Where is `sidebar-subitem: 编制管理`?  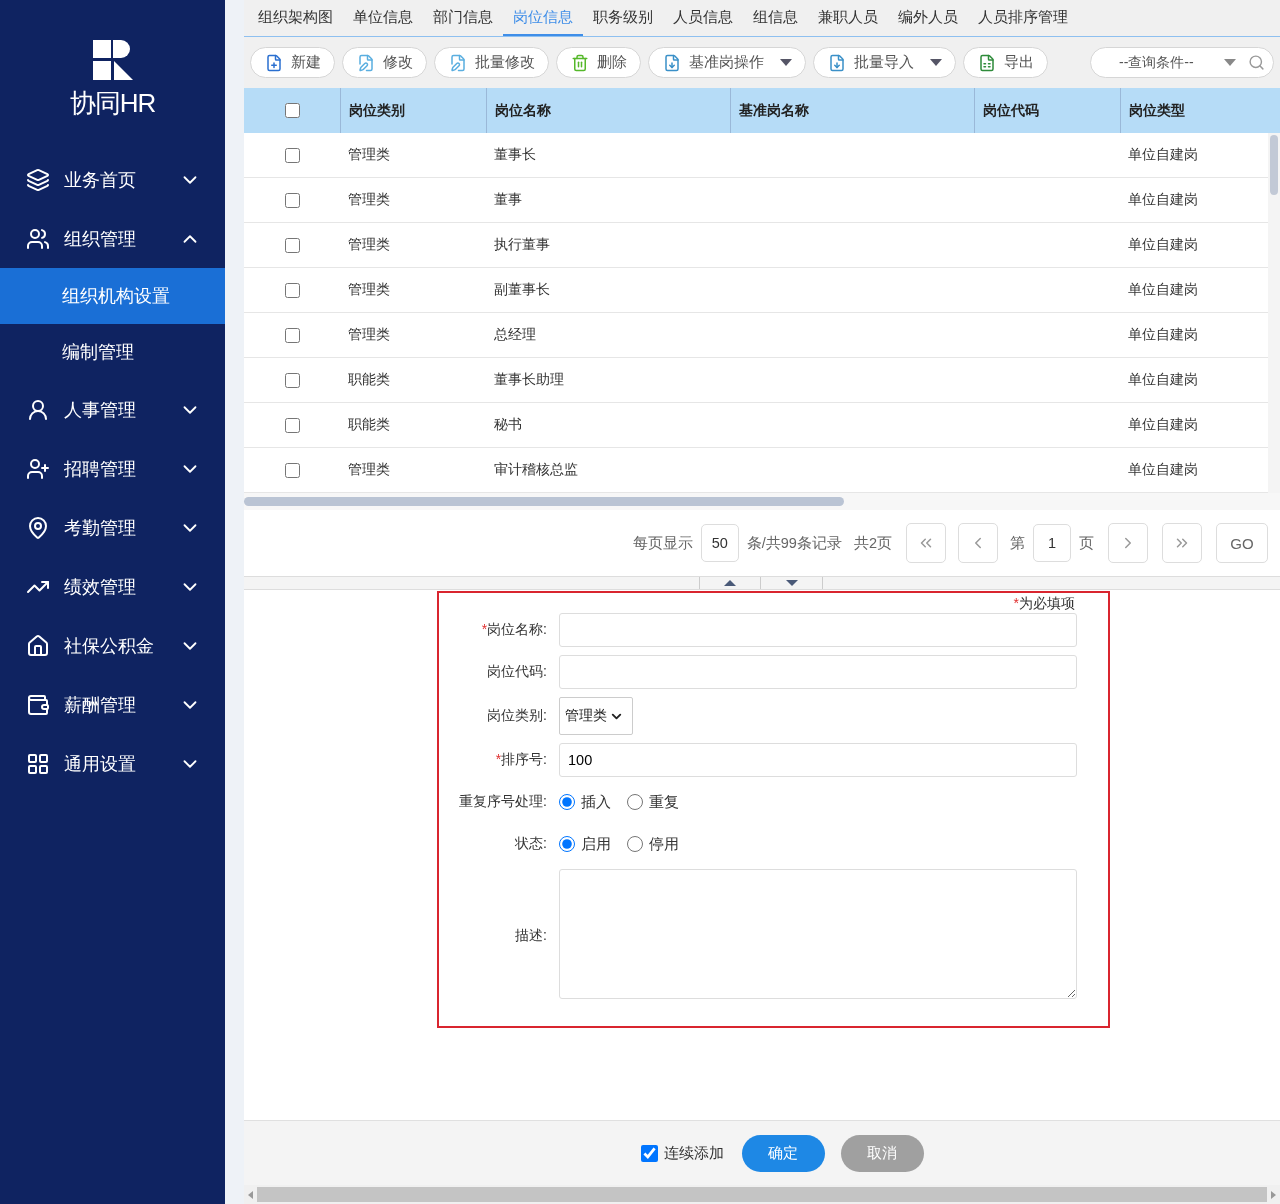 sidebar-subitem: 编制管理 is located at coordinates (112, 352).